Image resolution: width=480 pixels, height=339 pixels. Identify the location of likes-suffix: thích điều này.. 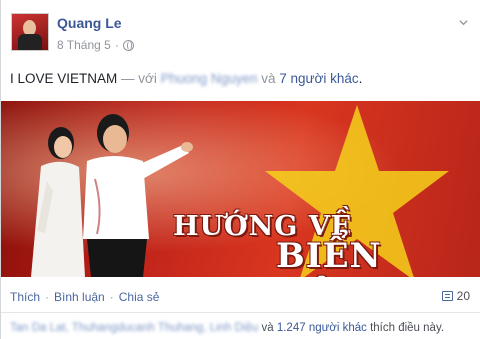
(405, 328).